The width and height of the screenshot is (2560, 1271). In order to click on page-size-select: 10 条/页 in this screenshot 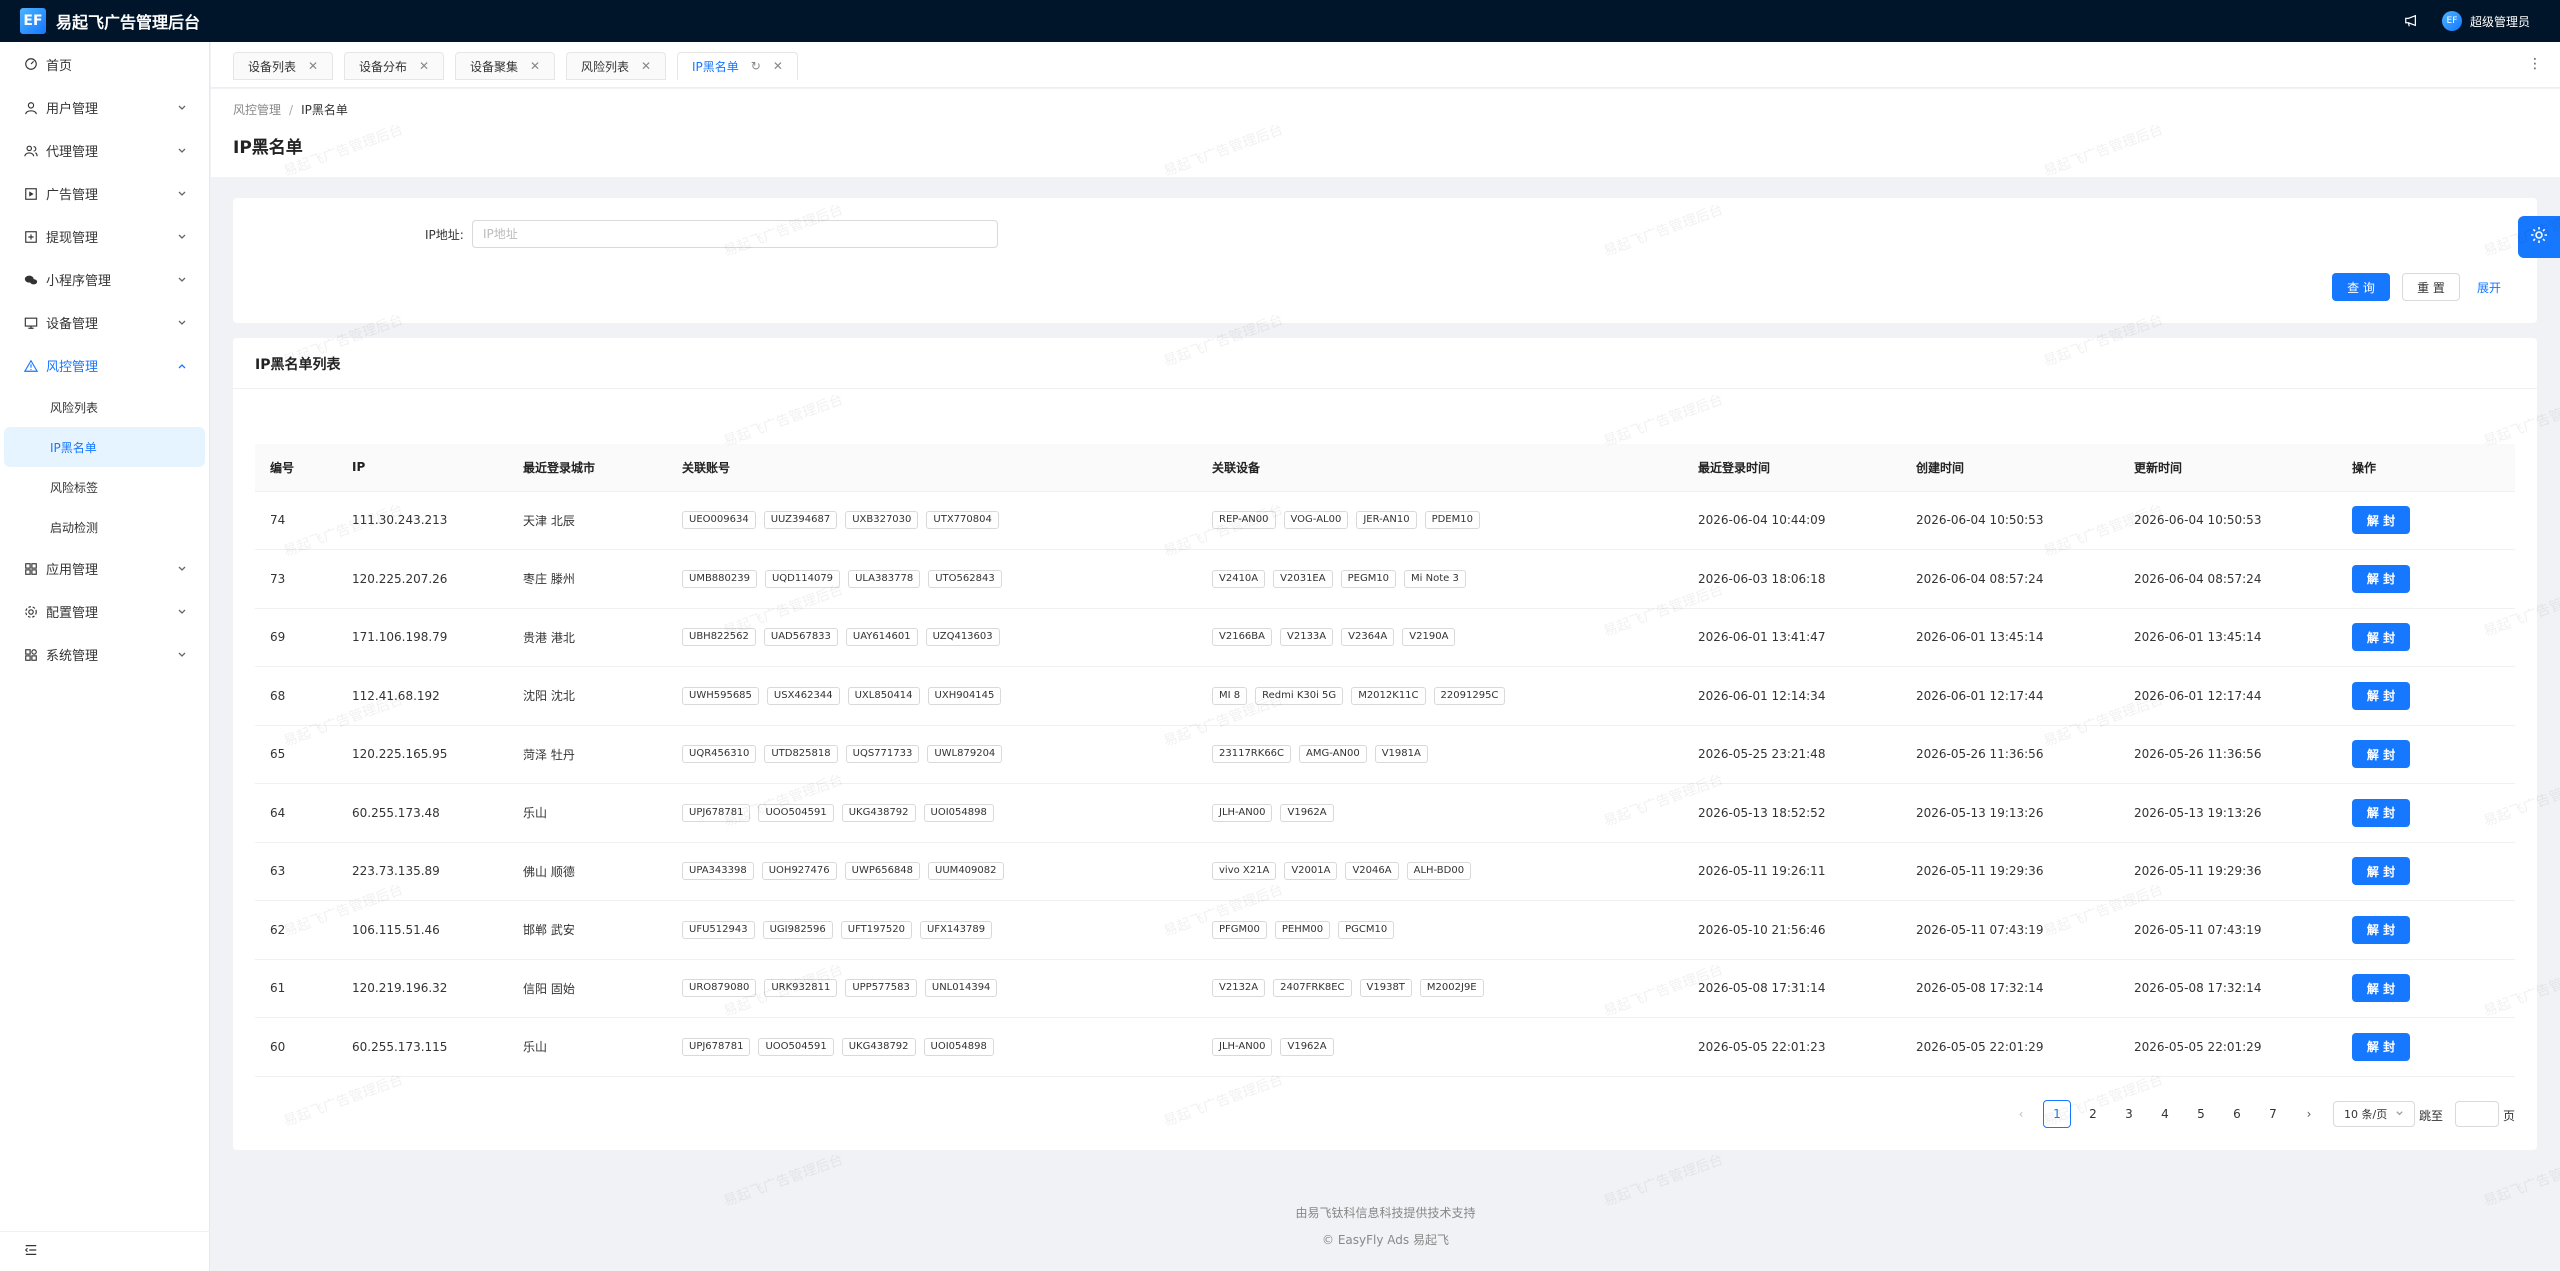, I will do `click(2374, 1114)`.